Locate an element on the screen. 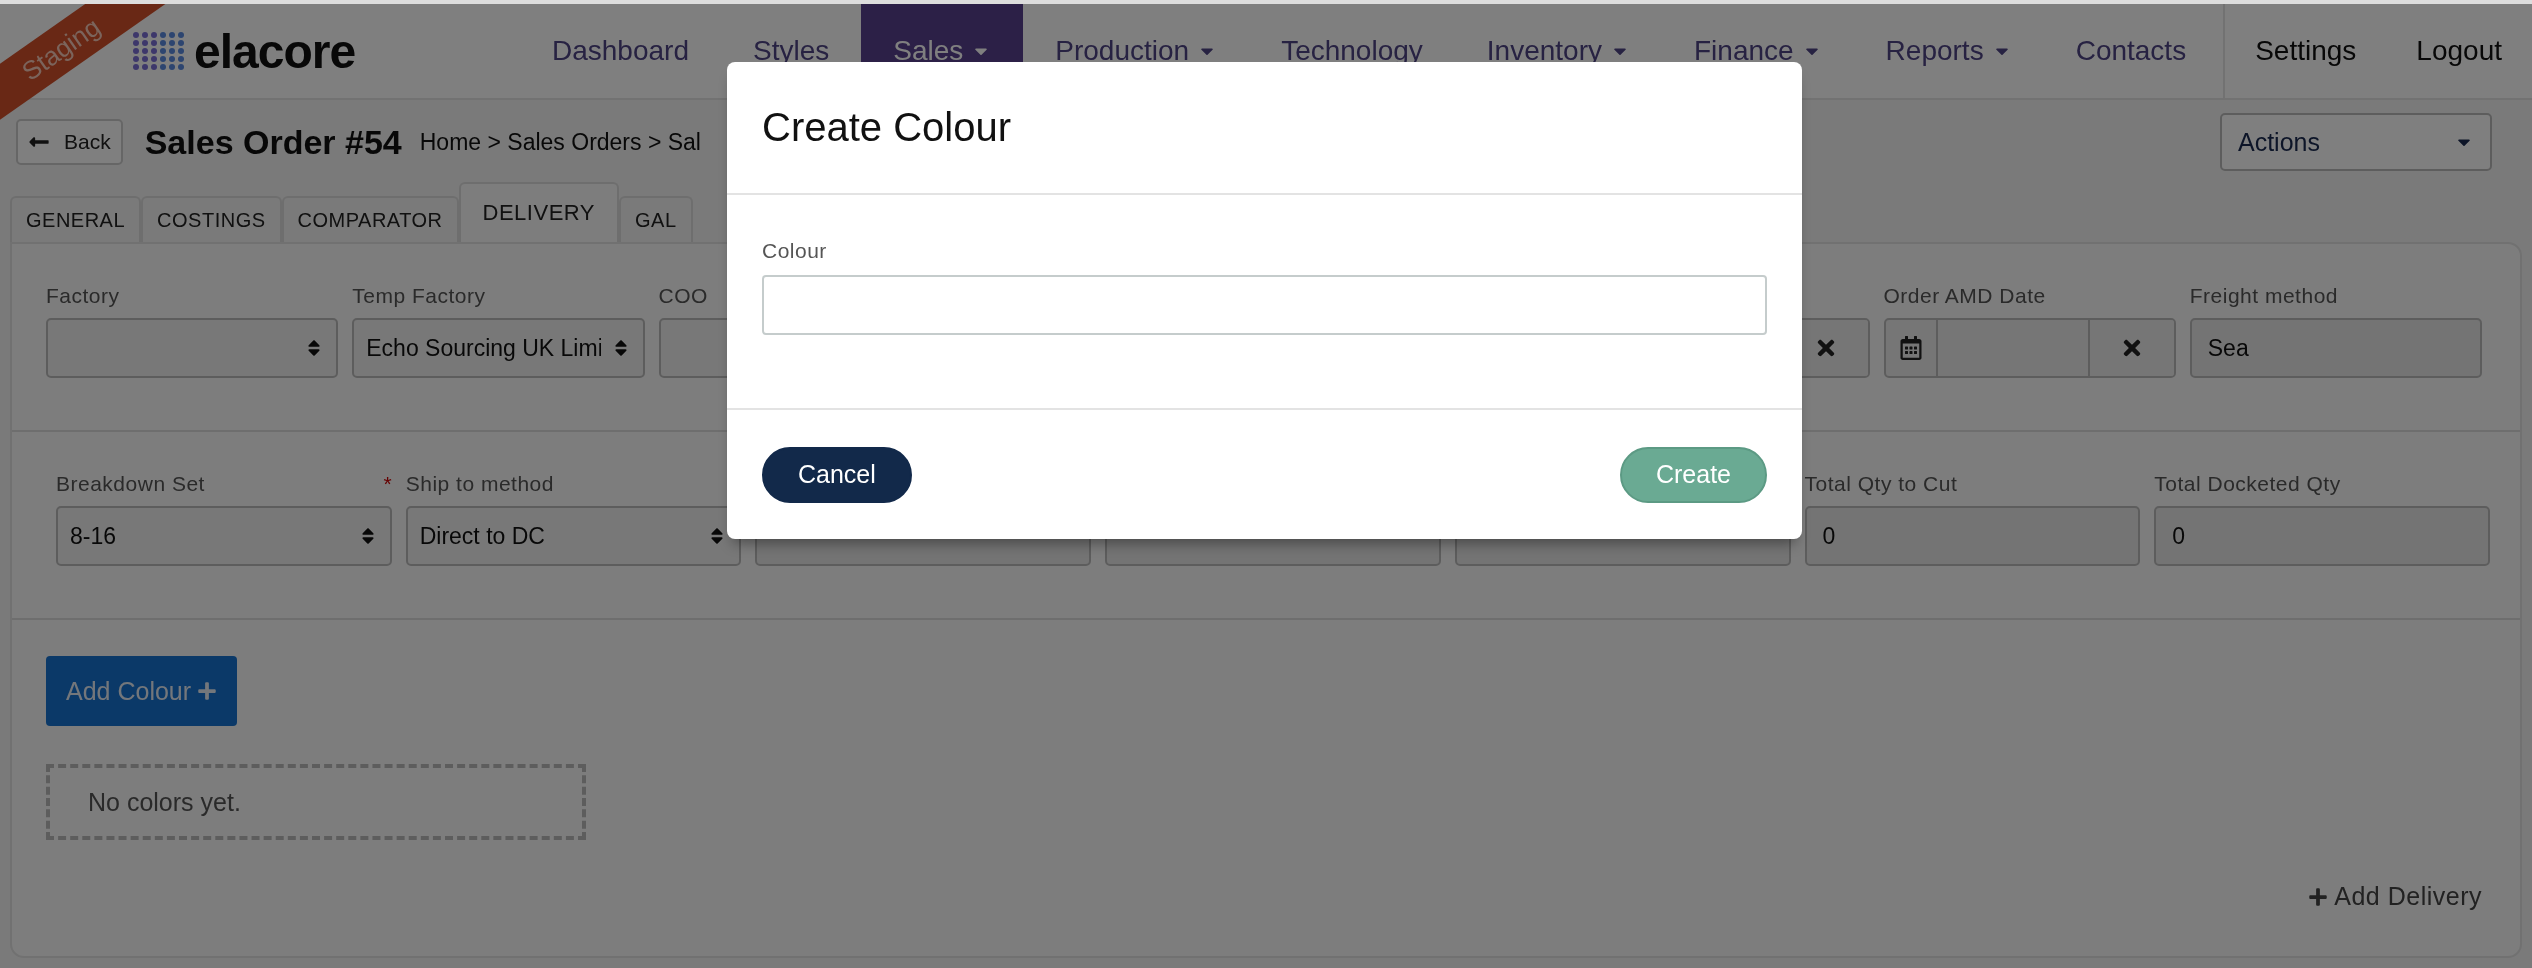  cancel-button: Cancel is located at coordinates (837, 474).